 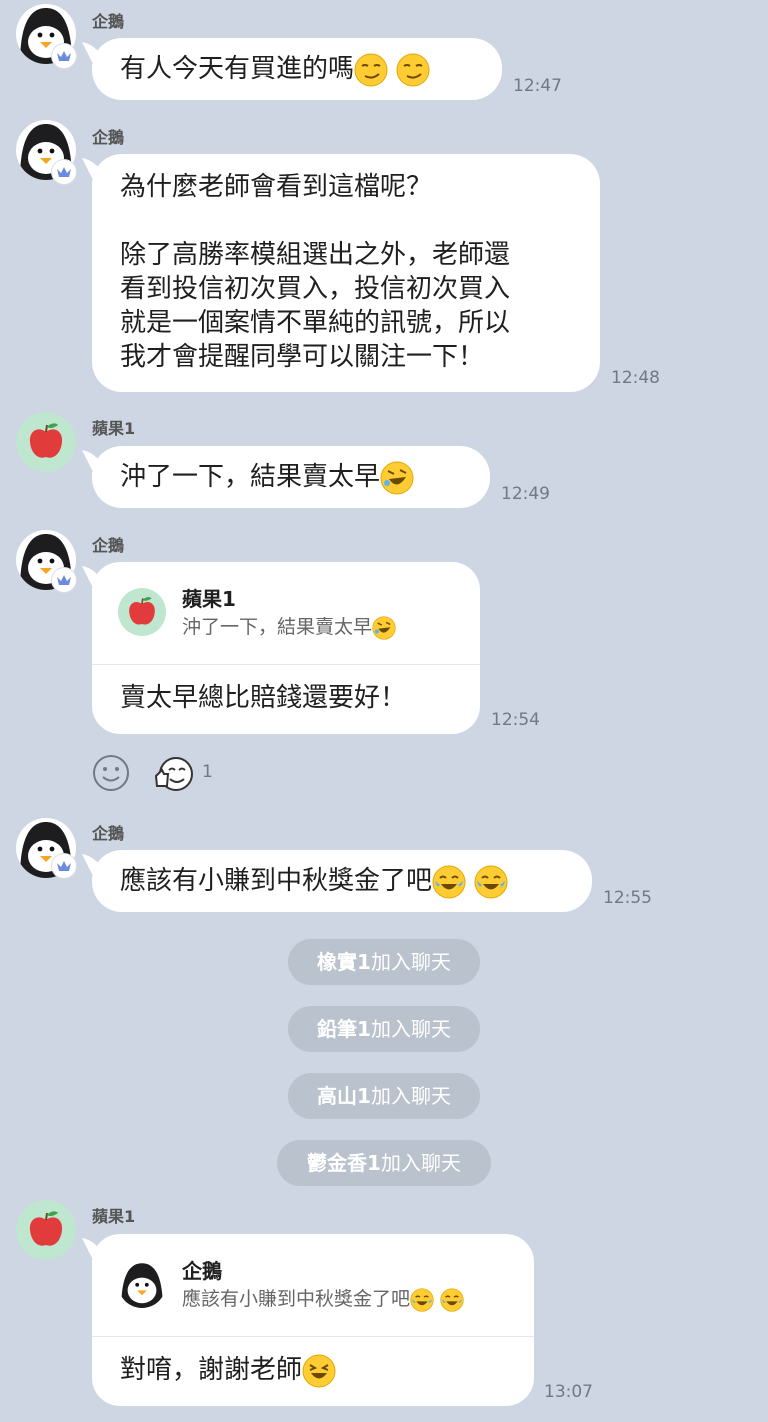 What do you see at coordinates (263, 698) in the screenshot?
I see `message-text: 賣太早總比賠錢還要好！` at bounding box center [263, 698].